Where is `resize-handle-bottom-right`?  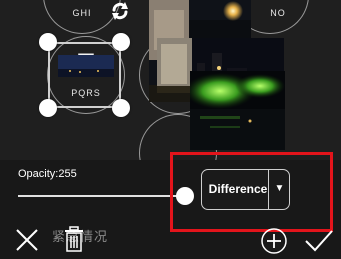
resize-handle-bottom-right is located at coordinates (121, 108).